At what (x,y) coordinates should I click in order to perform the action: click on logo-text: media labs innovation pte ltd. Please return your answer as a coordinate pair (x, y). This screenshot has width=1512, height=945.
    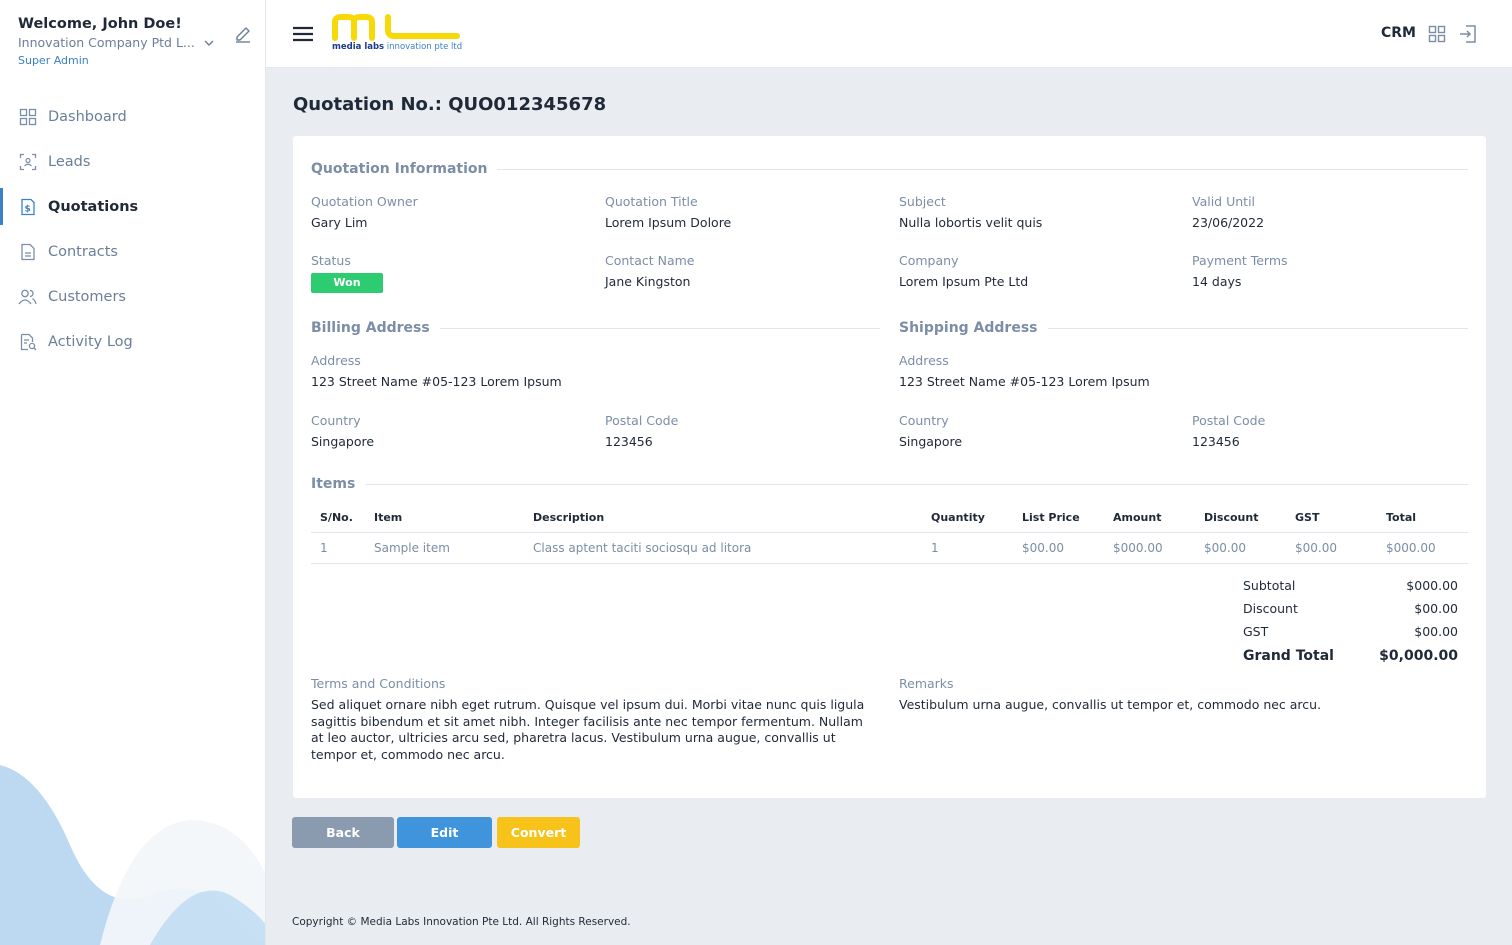
    Looking at the image, I should click on (397, 47).